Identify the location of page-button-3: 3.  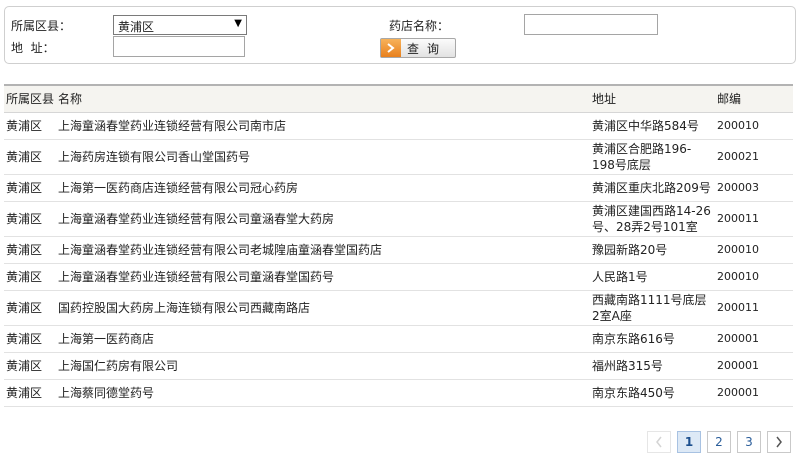
(749, 442).